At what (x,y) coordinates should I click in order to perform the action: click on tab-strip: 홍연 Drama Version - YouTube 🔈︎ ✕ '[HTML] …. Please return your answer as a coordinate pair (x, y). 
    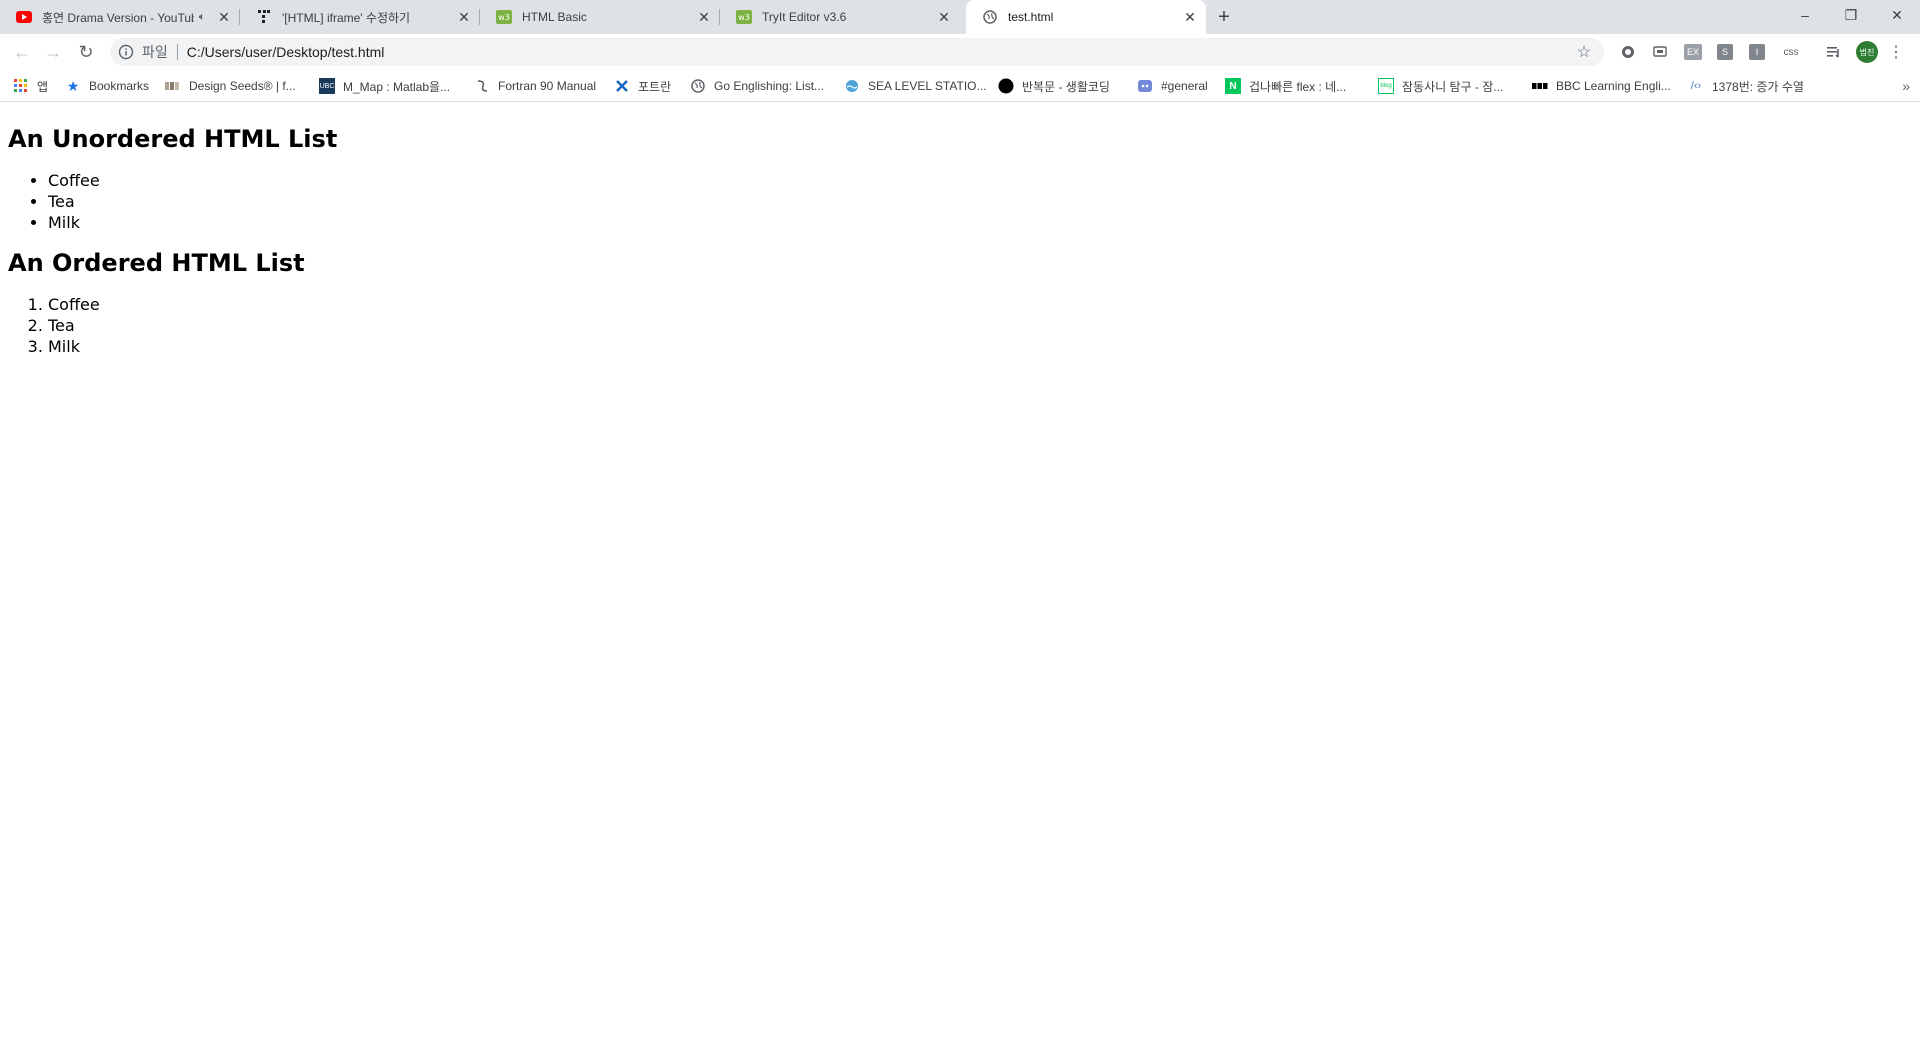
    Looking at the image, I should click on (960, 17).